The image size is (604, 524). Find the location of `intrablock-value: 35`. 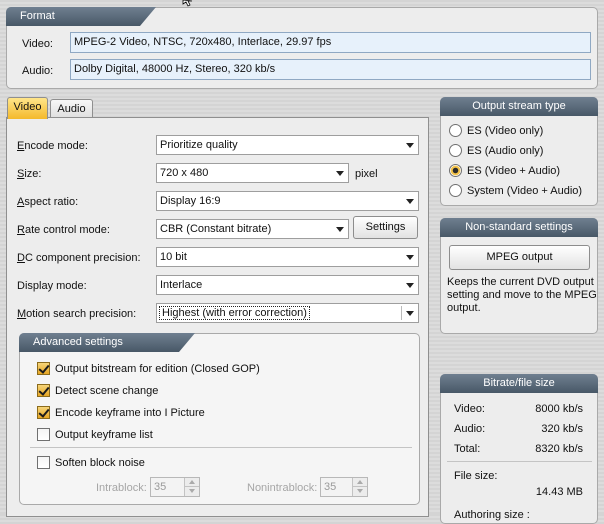

intrablock-value: 35 is located at coordinates (160, 487).